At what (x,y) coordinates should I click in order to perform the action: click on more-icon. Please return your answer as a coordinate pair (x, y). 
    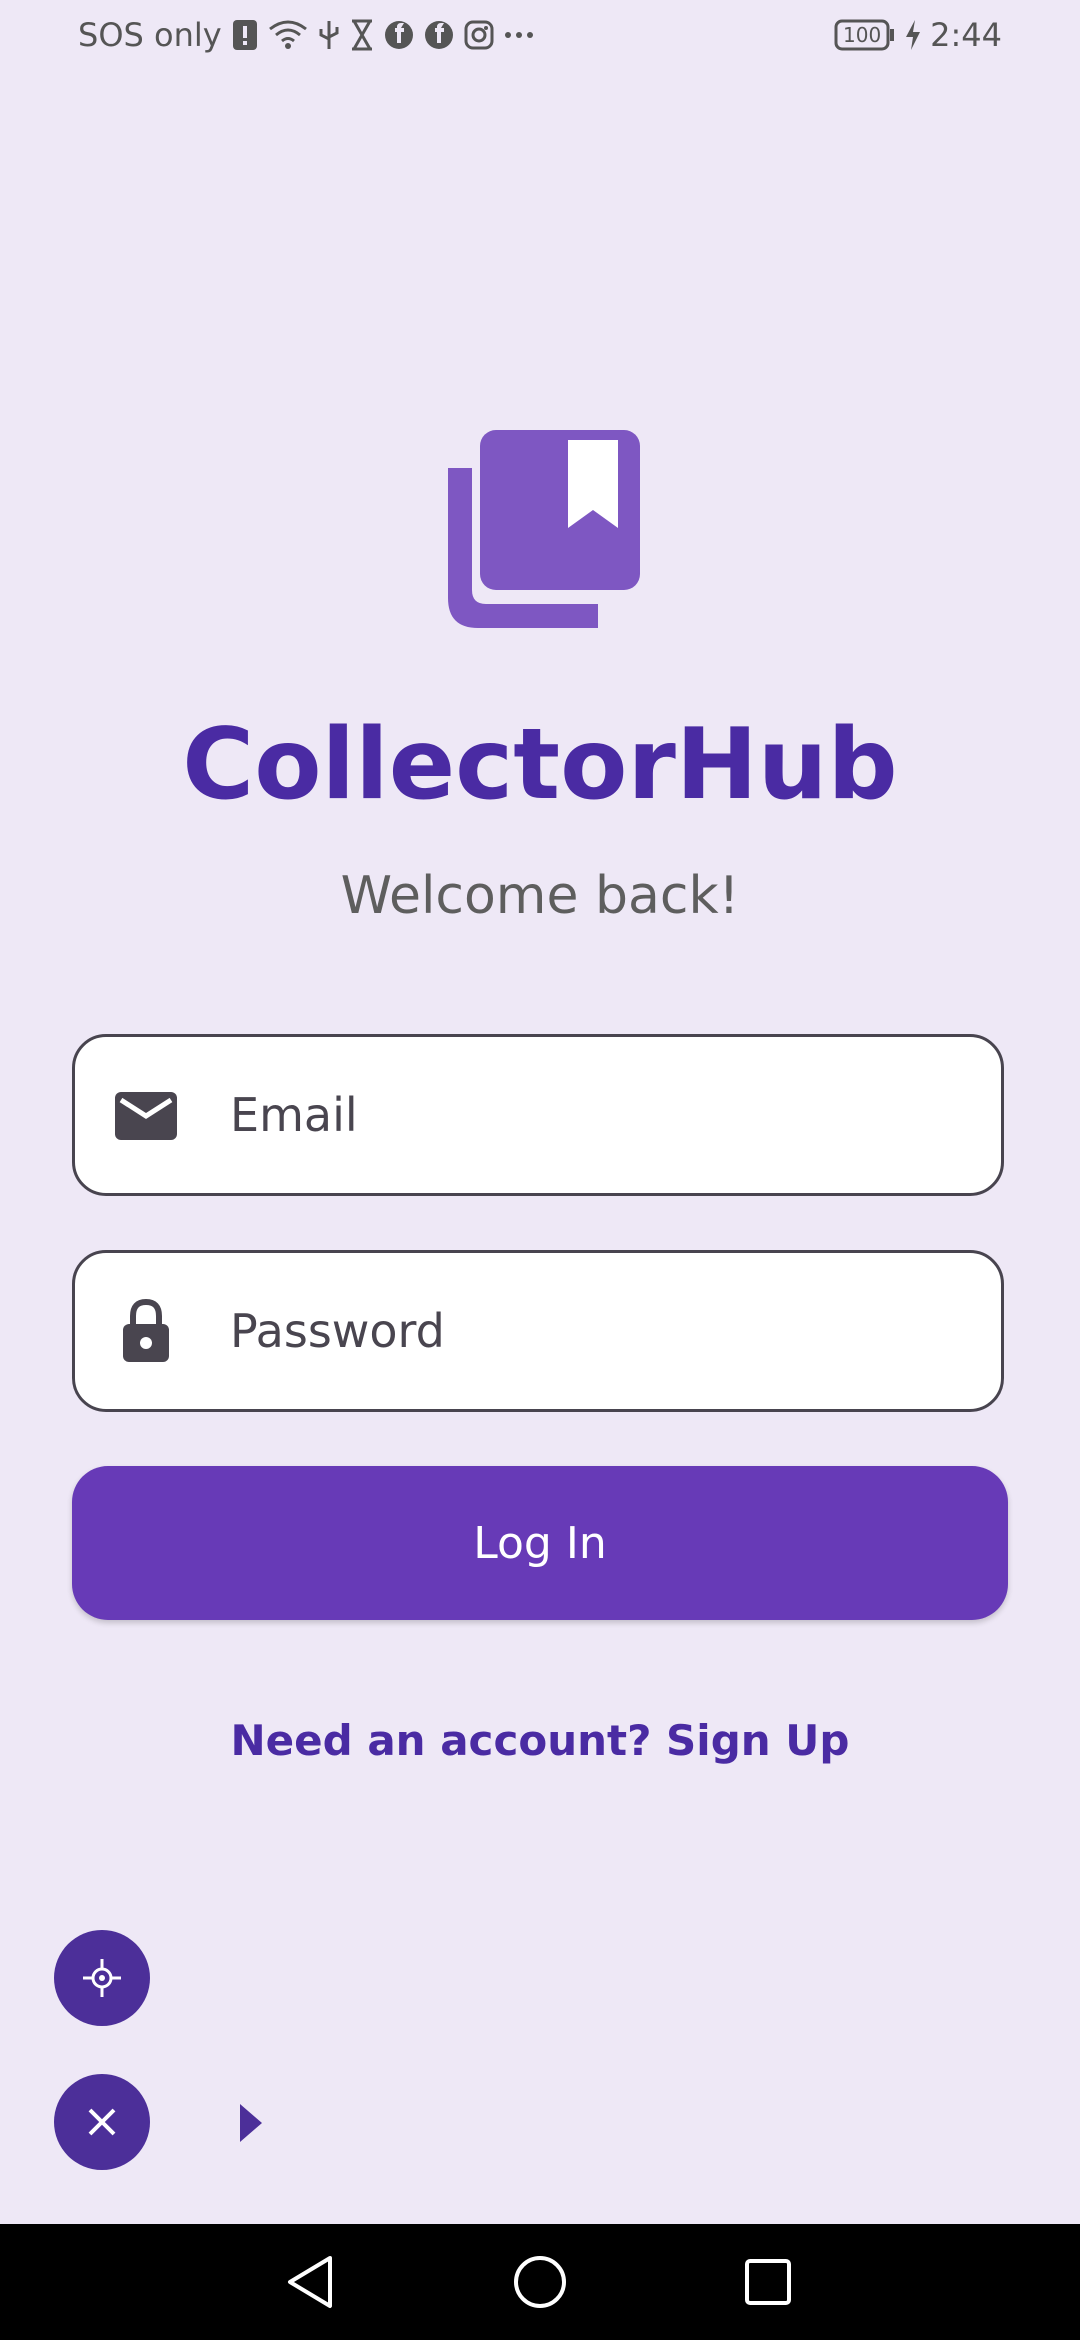
    Looking at the image, I should click on (519, 35).